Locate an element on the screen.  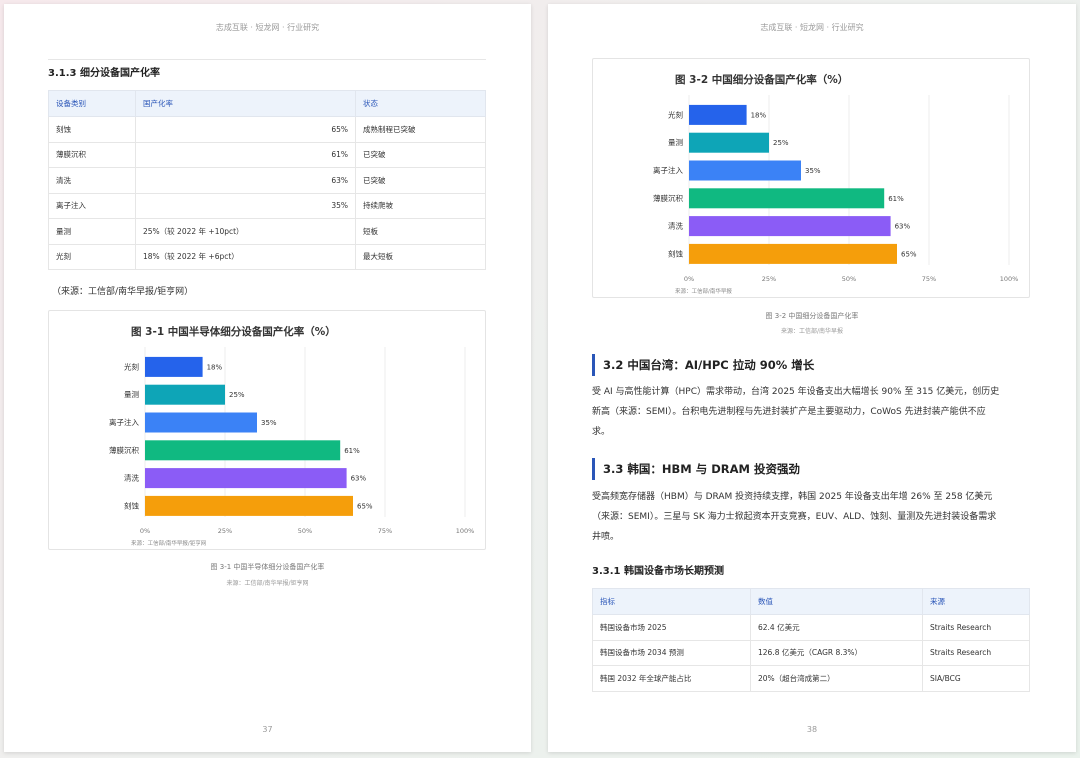
table-row: 光刻 18%（较 2022 年 +6pct） 最大短板 is located at coordinates (267, 256).